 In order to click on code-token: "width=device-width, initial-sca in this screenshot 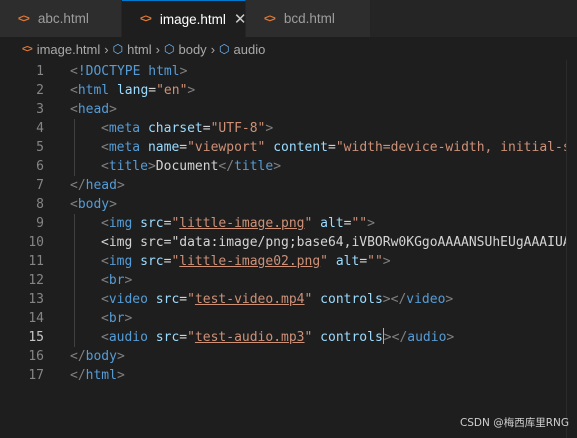, I will do `click(456, 147)`.